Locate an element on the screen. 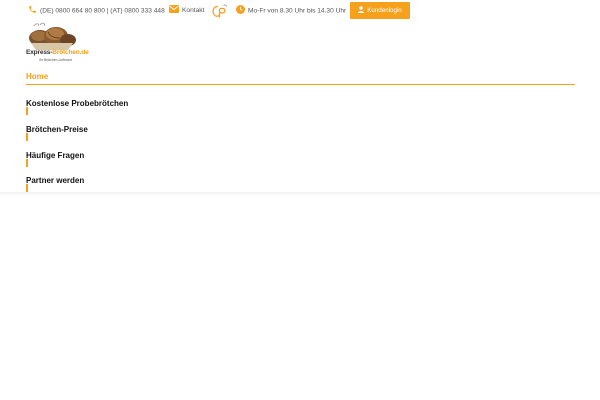 The width and height of the screenshot is (600, 400). hours-info: Mo-Fr von 8.30 Uhr bis 14.30 Uhr is located at coordinates (291, 11).